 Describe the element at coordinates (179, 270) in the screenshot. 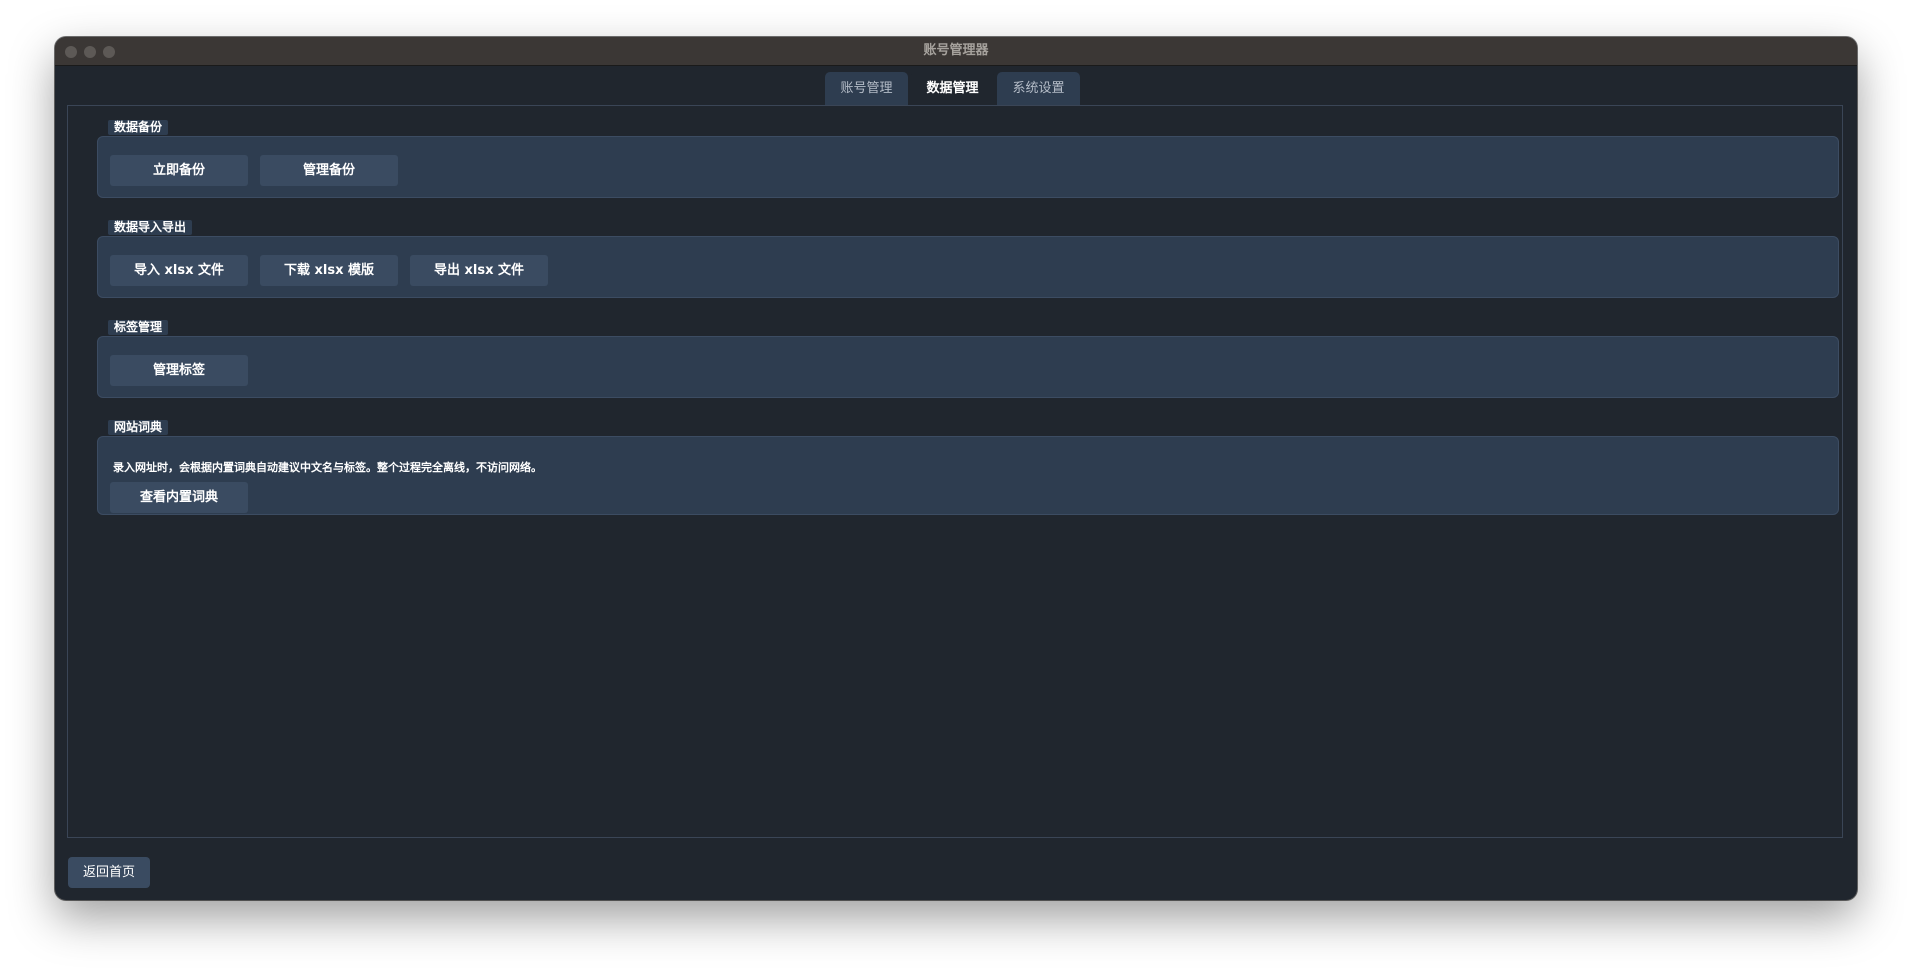

I see `import-xlsx-button: 导入 xlsx 文件` at that location.